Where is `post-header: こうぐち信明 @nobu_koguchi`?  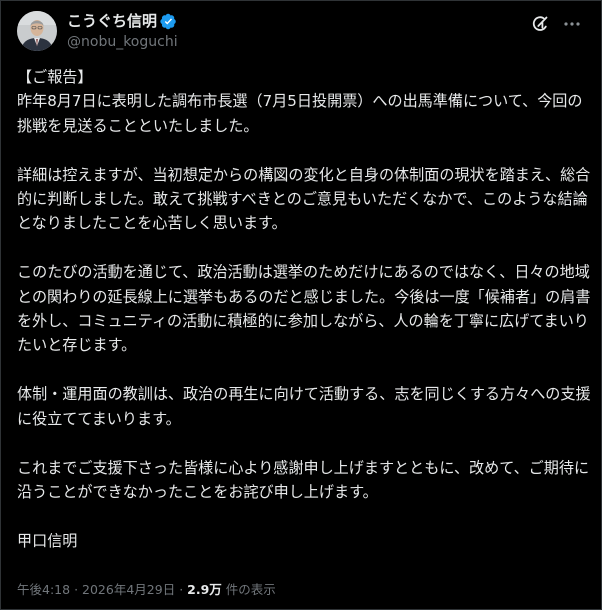 post-header: こうぐち信明 @nobu_koguchi is located at coordinates (301, 32).